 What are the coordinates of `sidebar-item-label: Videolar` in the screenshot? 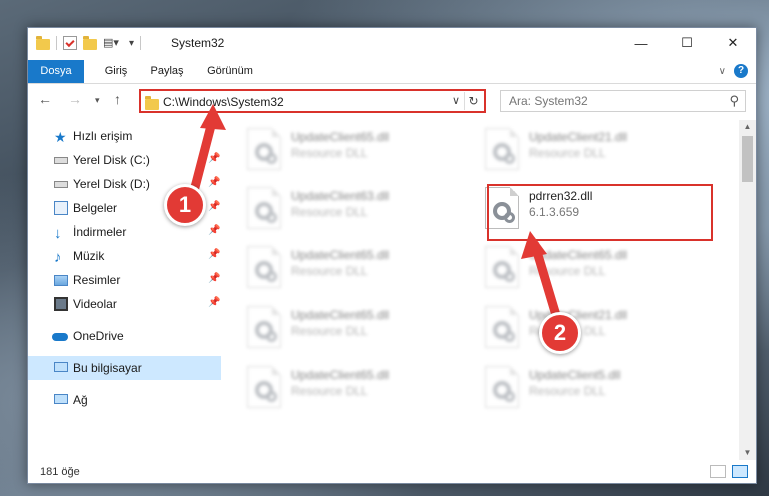 It's located at (95, 304).